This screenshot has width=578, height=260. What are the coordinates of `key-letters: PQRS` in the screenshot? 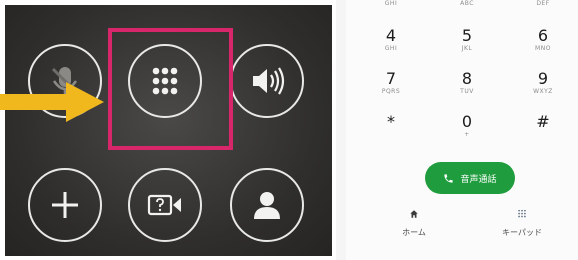 It's located at (391, 91).